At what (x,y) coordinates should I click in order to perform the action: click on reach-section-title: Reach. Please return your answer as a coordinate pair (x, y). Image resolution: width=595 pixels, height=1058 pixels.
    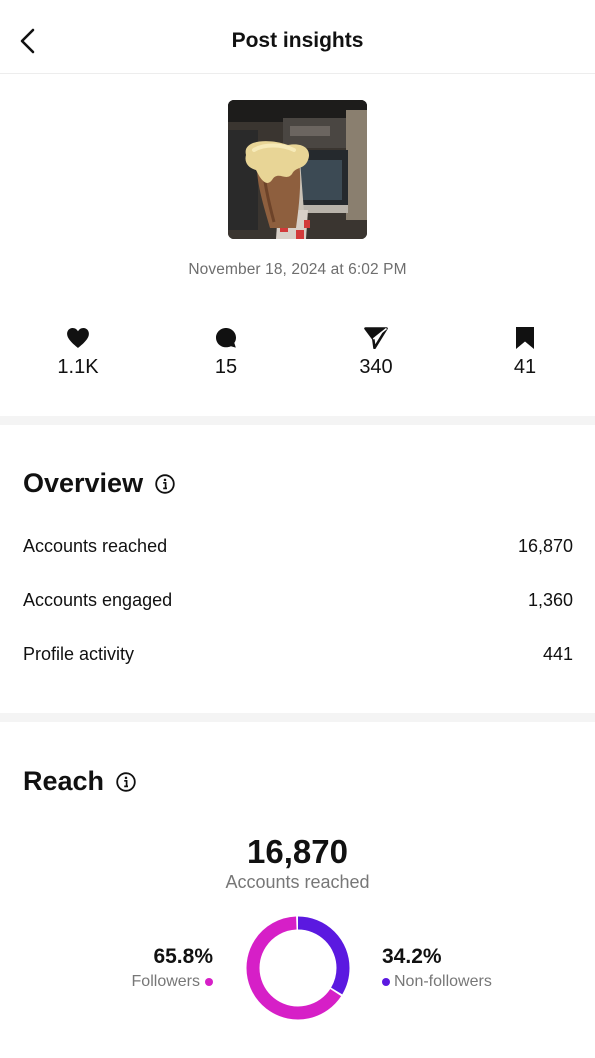
    Looking at the image, I should click on (79, 781).